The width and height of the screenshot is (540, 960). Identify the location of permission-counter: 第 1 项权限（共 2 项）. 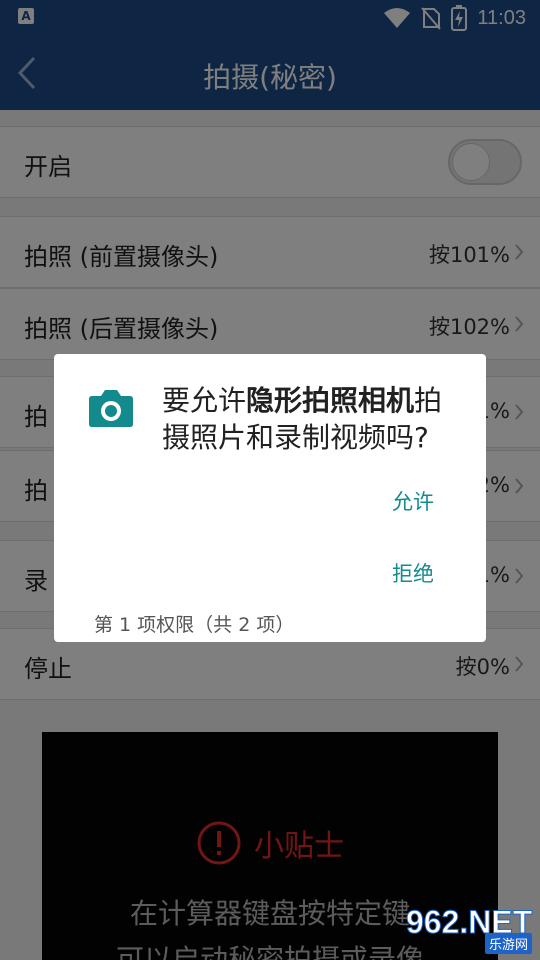
(194, 625).